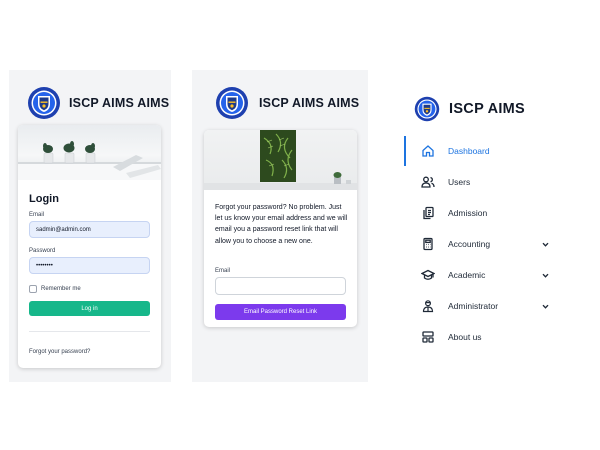 Image resolution: width=600 pixels, height=450 pixels. Describe the element at coordinates (468, 213) in the screenshot. I see `sidebar-item-label: Admission` at that location.